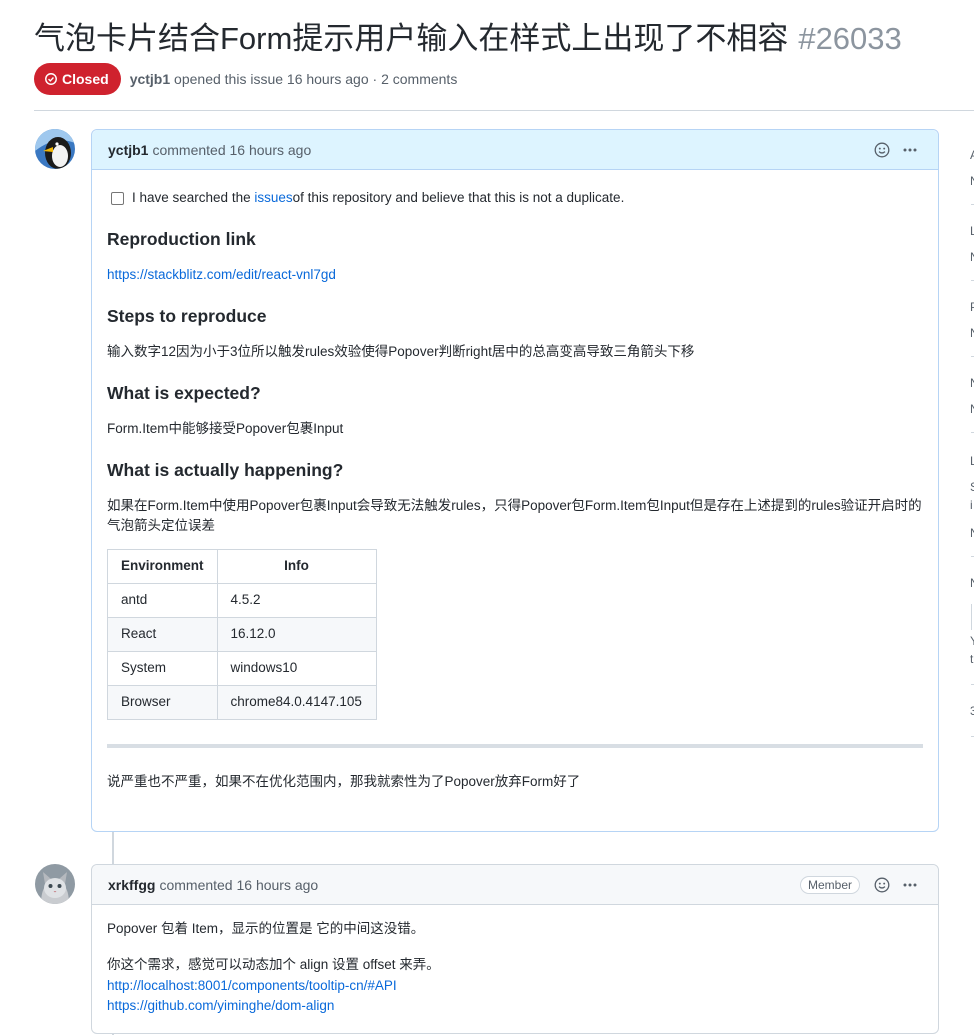 Image resolution: width=974 pixels, height=1035 pixels. I want to click on state-label: Closed, so click(85, 79).